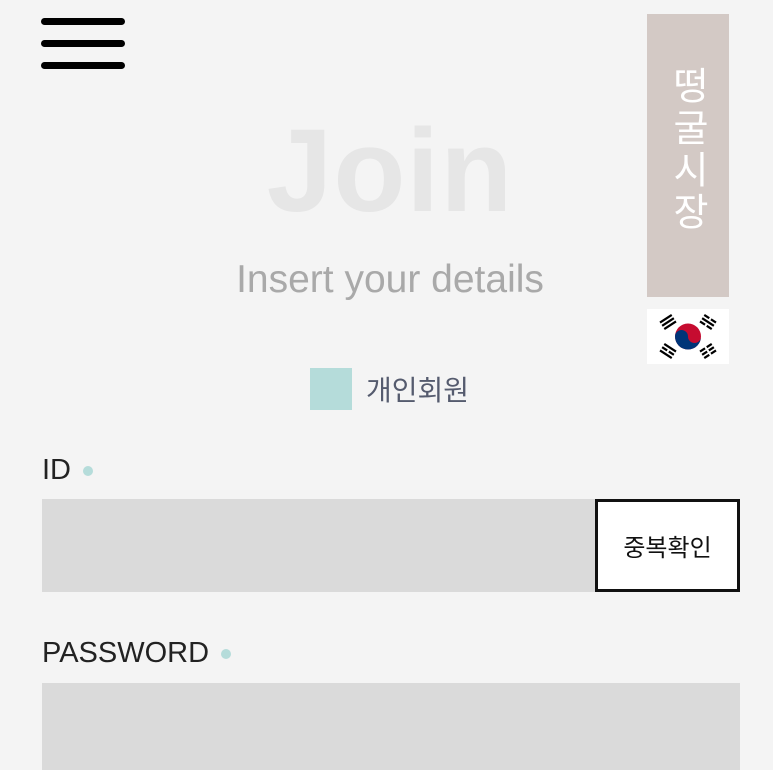  I want to click on member-type-label: 개인회원, so click(418, 390).